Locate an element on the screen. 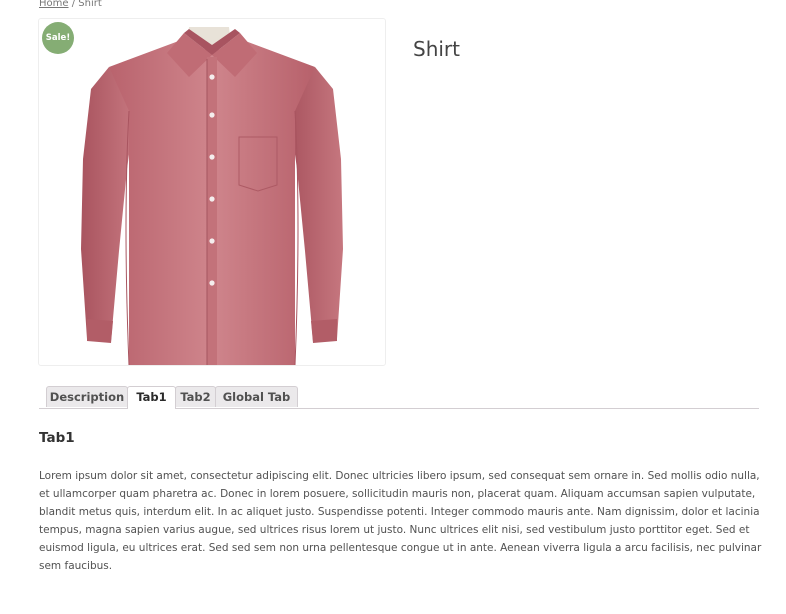 The height and width of the screenshot is (614, 786). tab-tab2: Tab2 is located at coordinates (195, 396).